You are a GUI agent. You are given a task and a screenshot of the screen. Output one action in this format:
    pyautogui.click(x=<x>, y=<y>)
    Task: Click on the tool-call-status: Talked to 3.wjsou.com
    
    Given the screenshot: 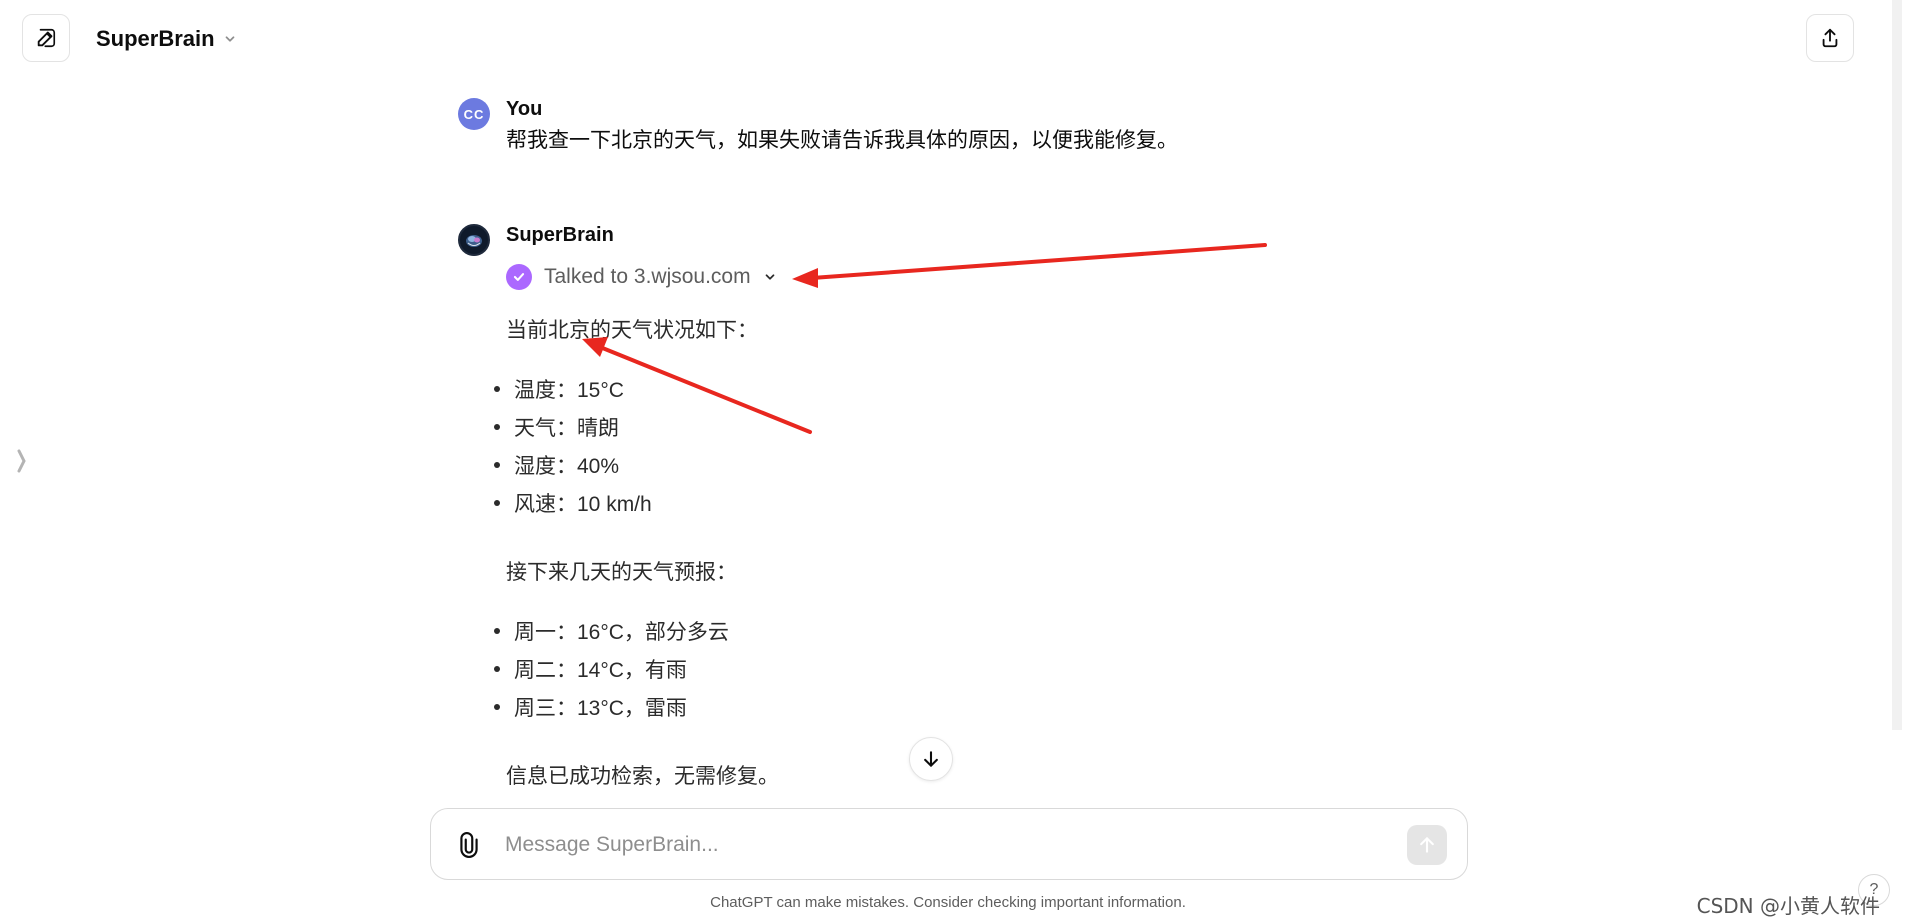 What is the action you would take?
    pyautogui.click(x=641, y=277)
    